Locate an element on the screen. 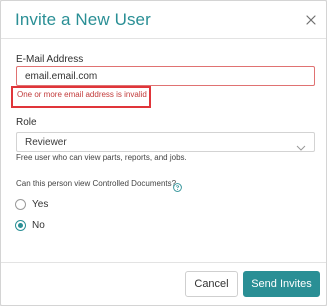  close-button is located at coordinates (311, 20).